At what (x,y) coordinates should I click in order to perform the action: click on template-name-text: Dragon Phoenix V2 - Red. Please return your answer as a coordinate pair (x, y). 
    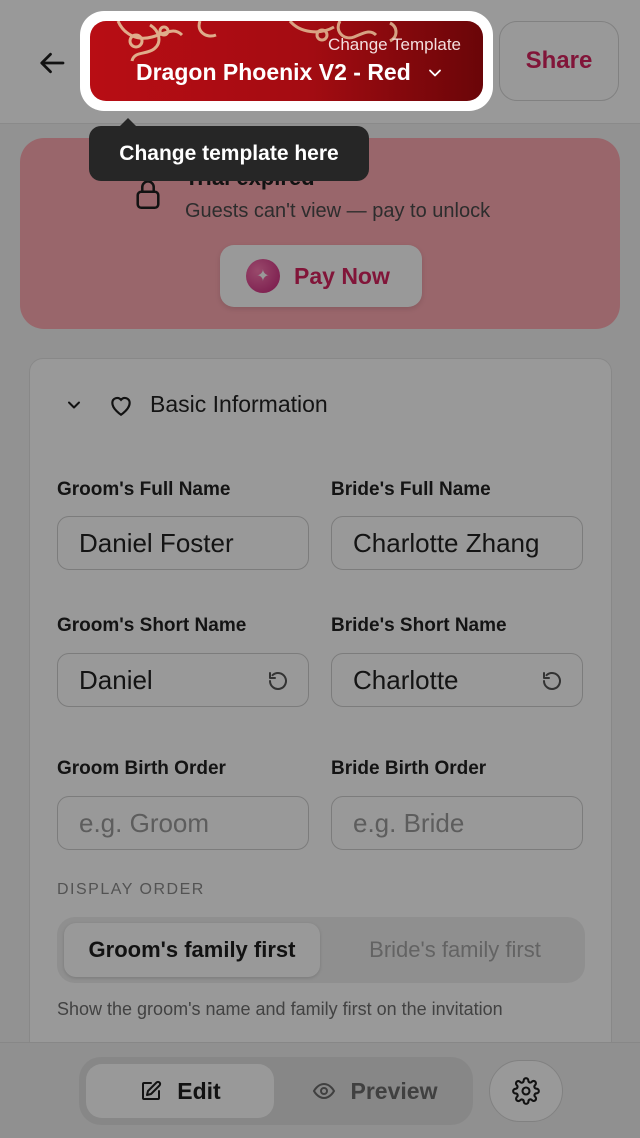
    Looking at the image, I should click on (273, 72).